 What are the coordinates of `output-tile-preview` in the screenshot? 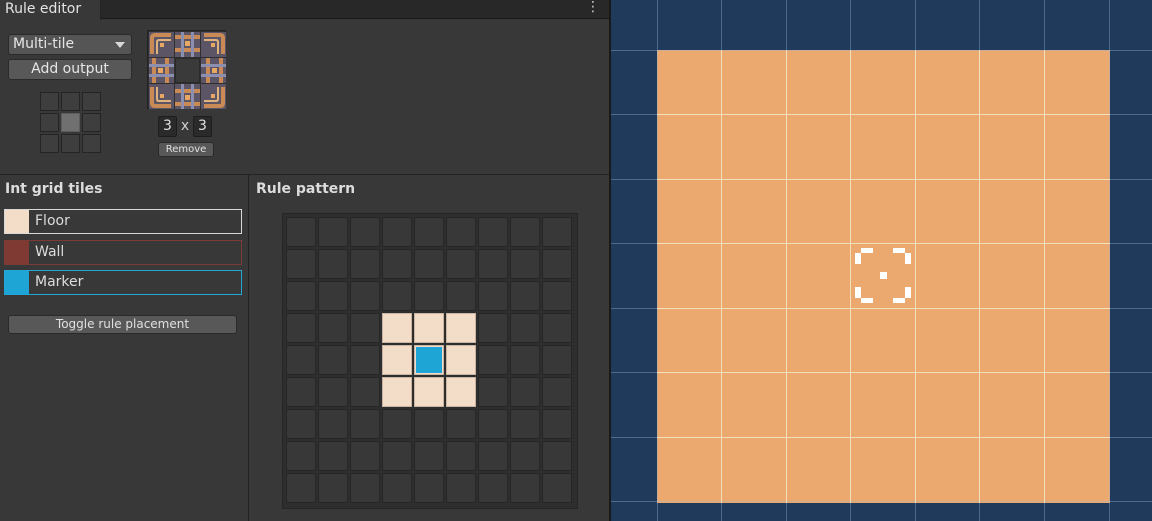 It's located at (186, 69).